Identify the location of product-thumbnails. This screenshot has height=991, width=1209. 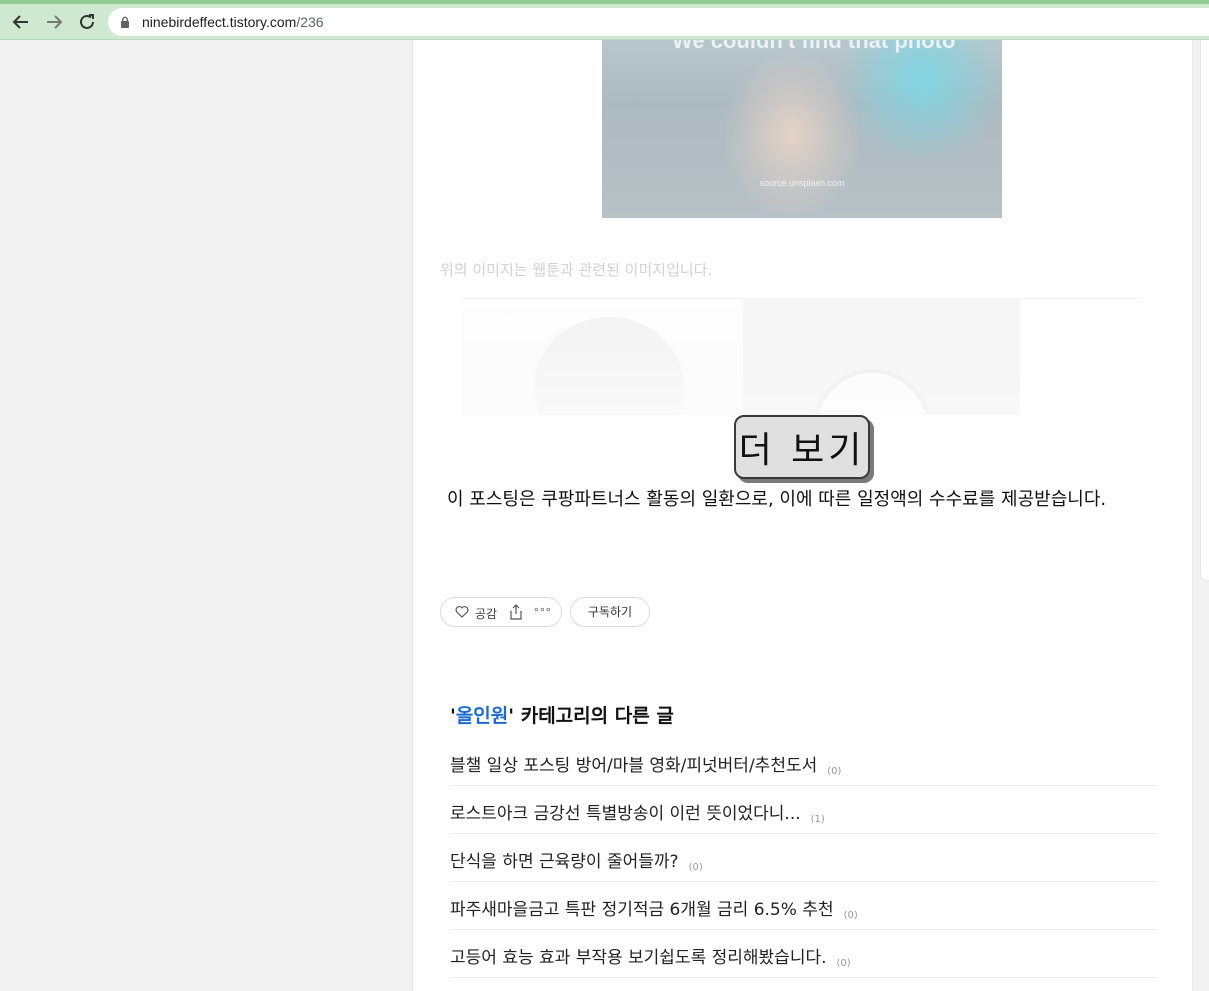
(802, 356).